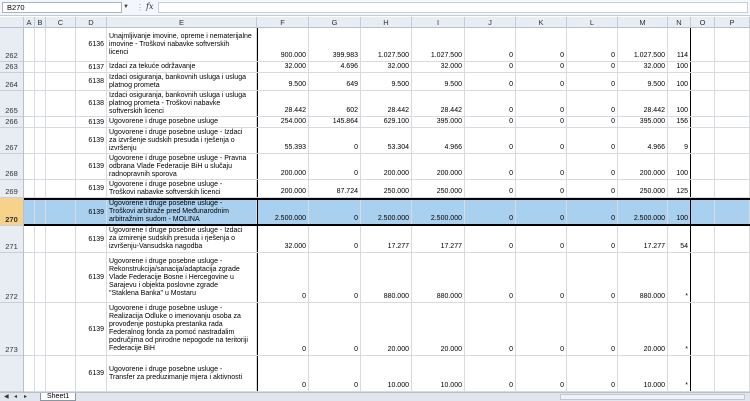 The image size is (750, 401). What do you see at coordinates (12, 22) in the screenshot?
I see `select-all-corner` at bounding box center [12, 22].